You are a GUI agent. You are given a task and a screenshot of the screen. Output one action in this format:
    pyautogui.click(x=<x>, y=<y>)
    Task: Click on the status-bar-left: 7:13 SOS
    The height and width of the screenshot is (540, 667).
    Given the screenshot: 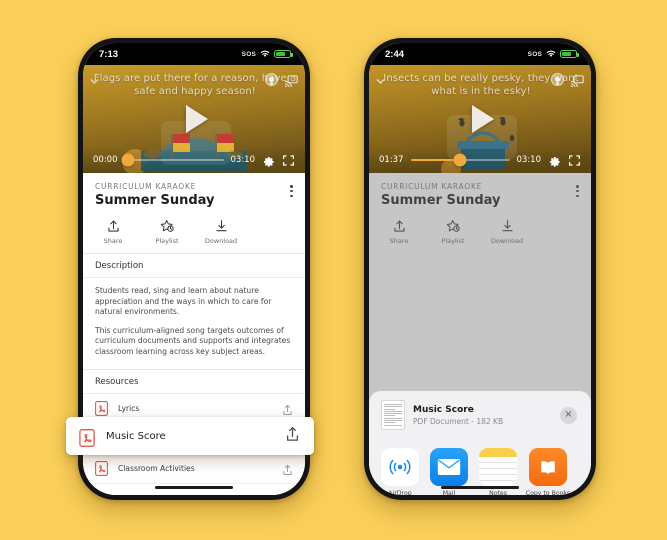 What is the action you would take?
    pyautogui.click(x=194, y=54)
    